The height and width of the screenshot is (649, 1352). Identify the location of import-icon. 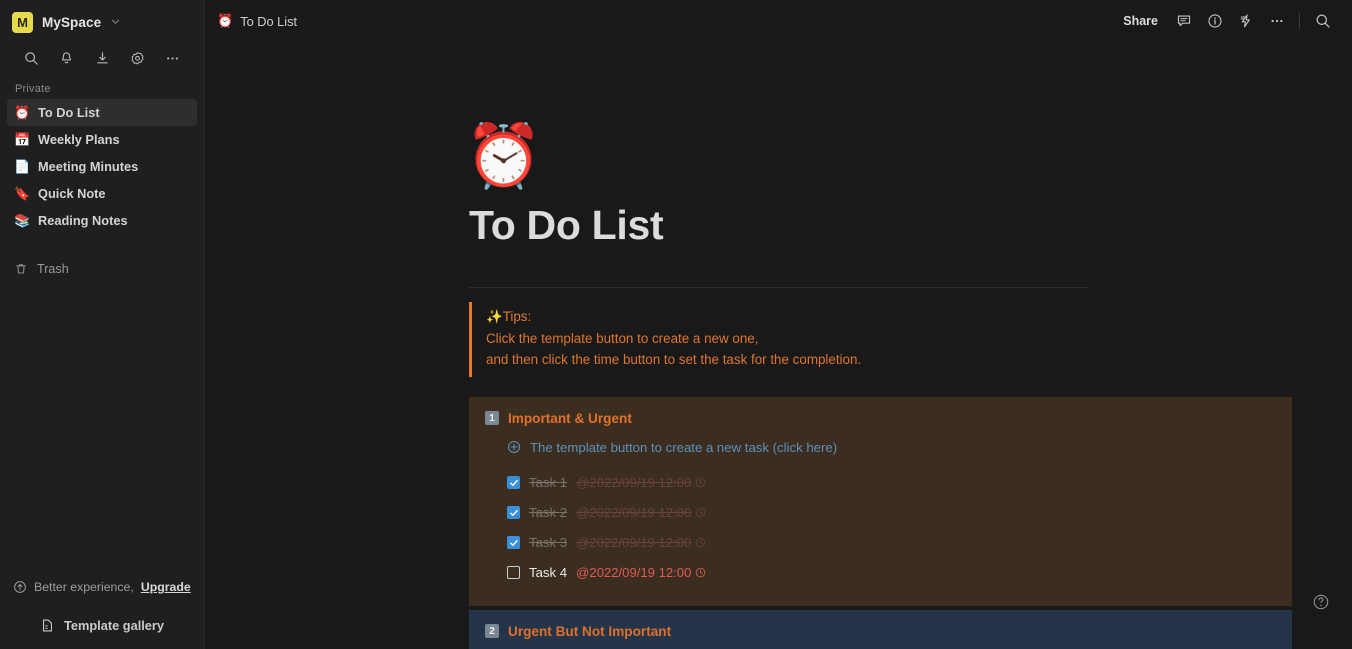
(101, 58).